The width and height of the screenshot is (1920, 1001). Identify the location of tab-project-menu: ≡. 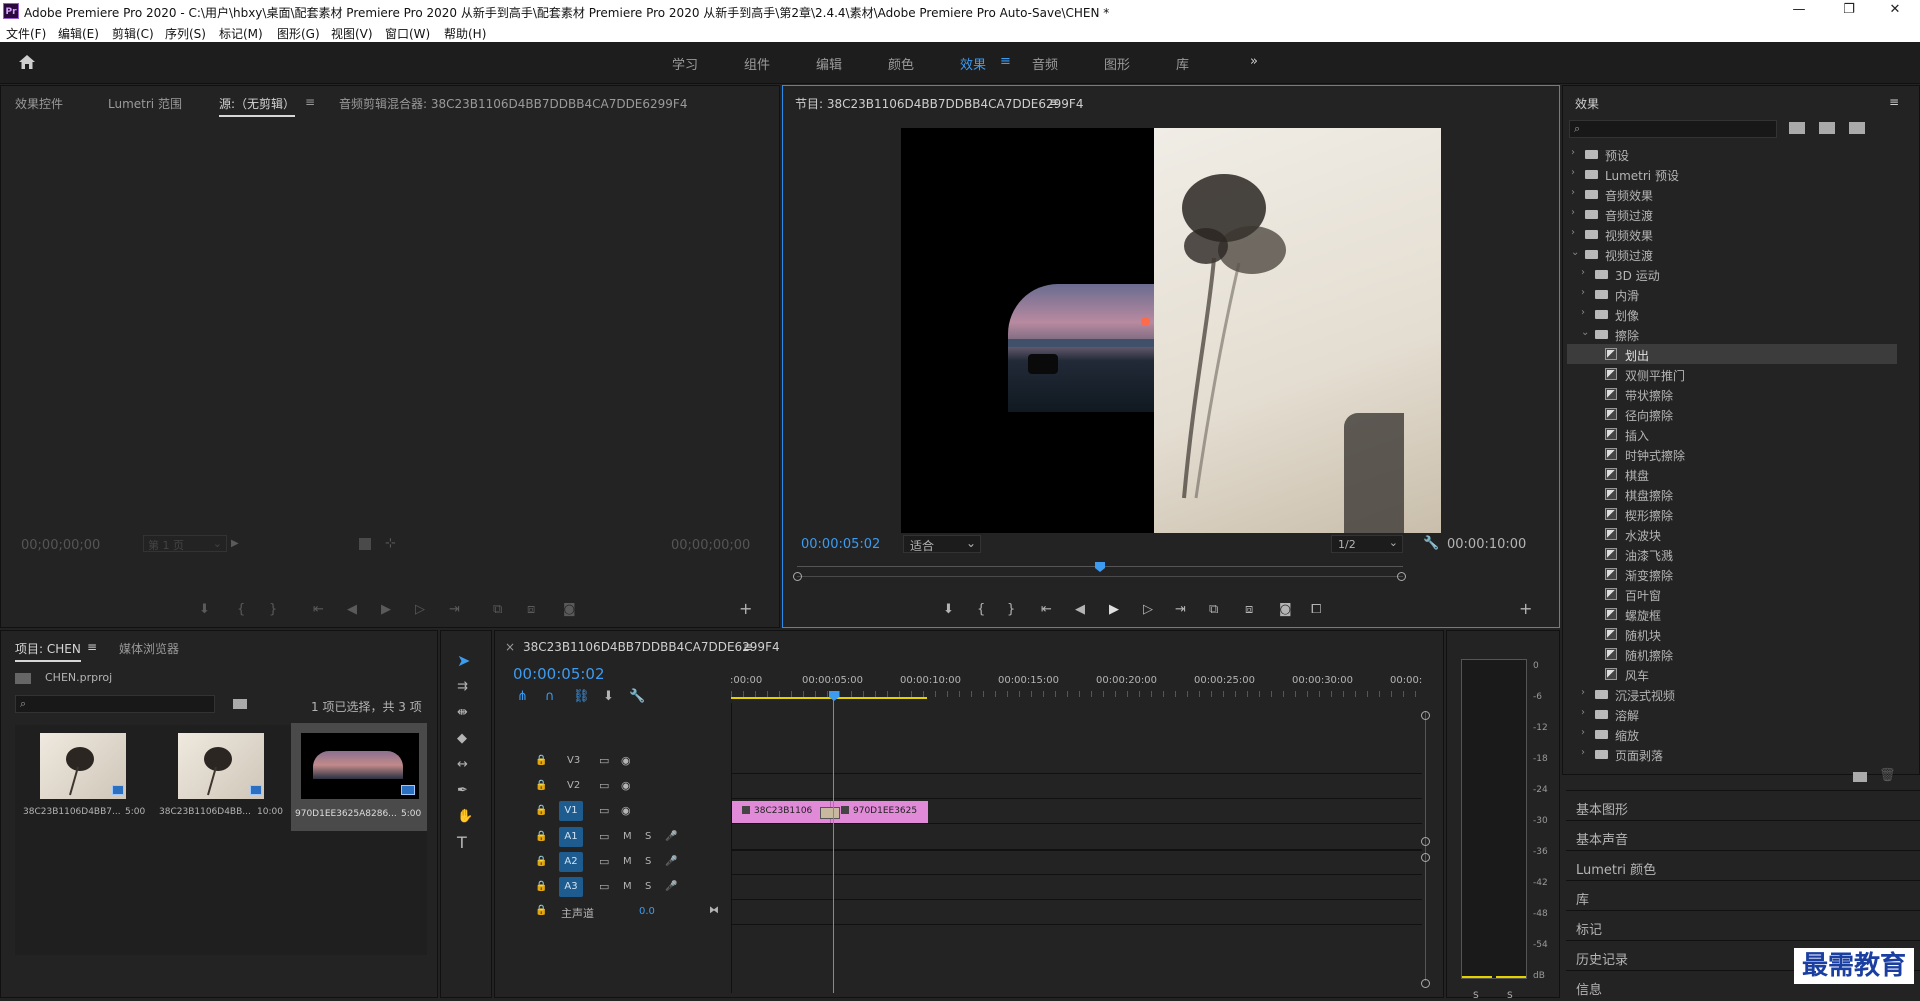
(92, 647).